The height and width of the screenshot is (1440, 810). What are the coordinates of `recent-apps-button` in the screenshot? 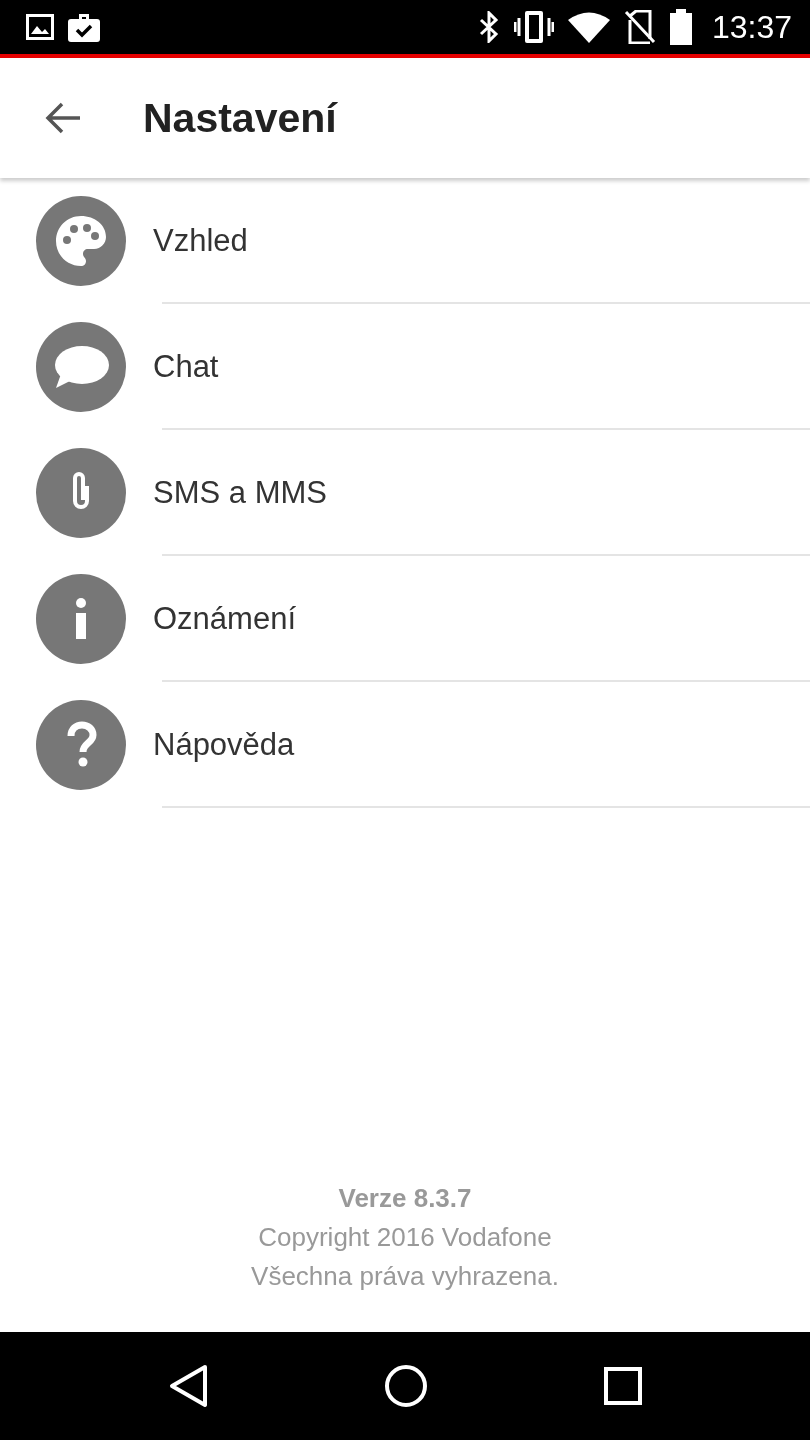 It's located at (623, 1386).